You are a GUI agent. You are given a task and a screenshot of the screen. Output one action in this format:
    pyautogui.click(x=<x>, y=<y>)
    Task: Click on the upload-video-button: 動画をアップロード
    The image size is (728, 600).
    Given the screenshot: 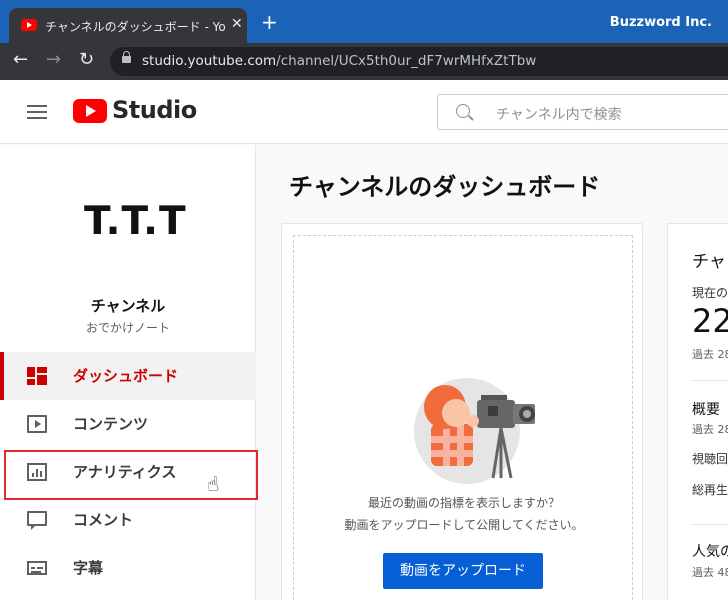 What is the action you would take?
    pyautogui.click(x=463, y=571)
    